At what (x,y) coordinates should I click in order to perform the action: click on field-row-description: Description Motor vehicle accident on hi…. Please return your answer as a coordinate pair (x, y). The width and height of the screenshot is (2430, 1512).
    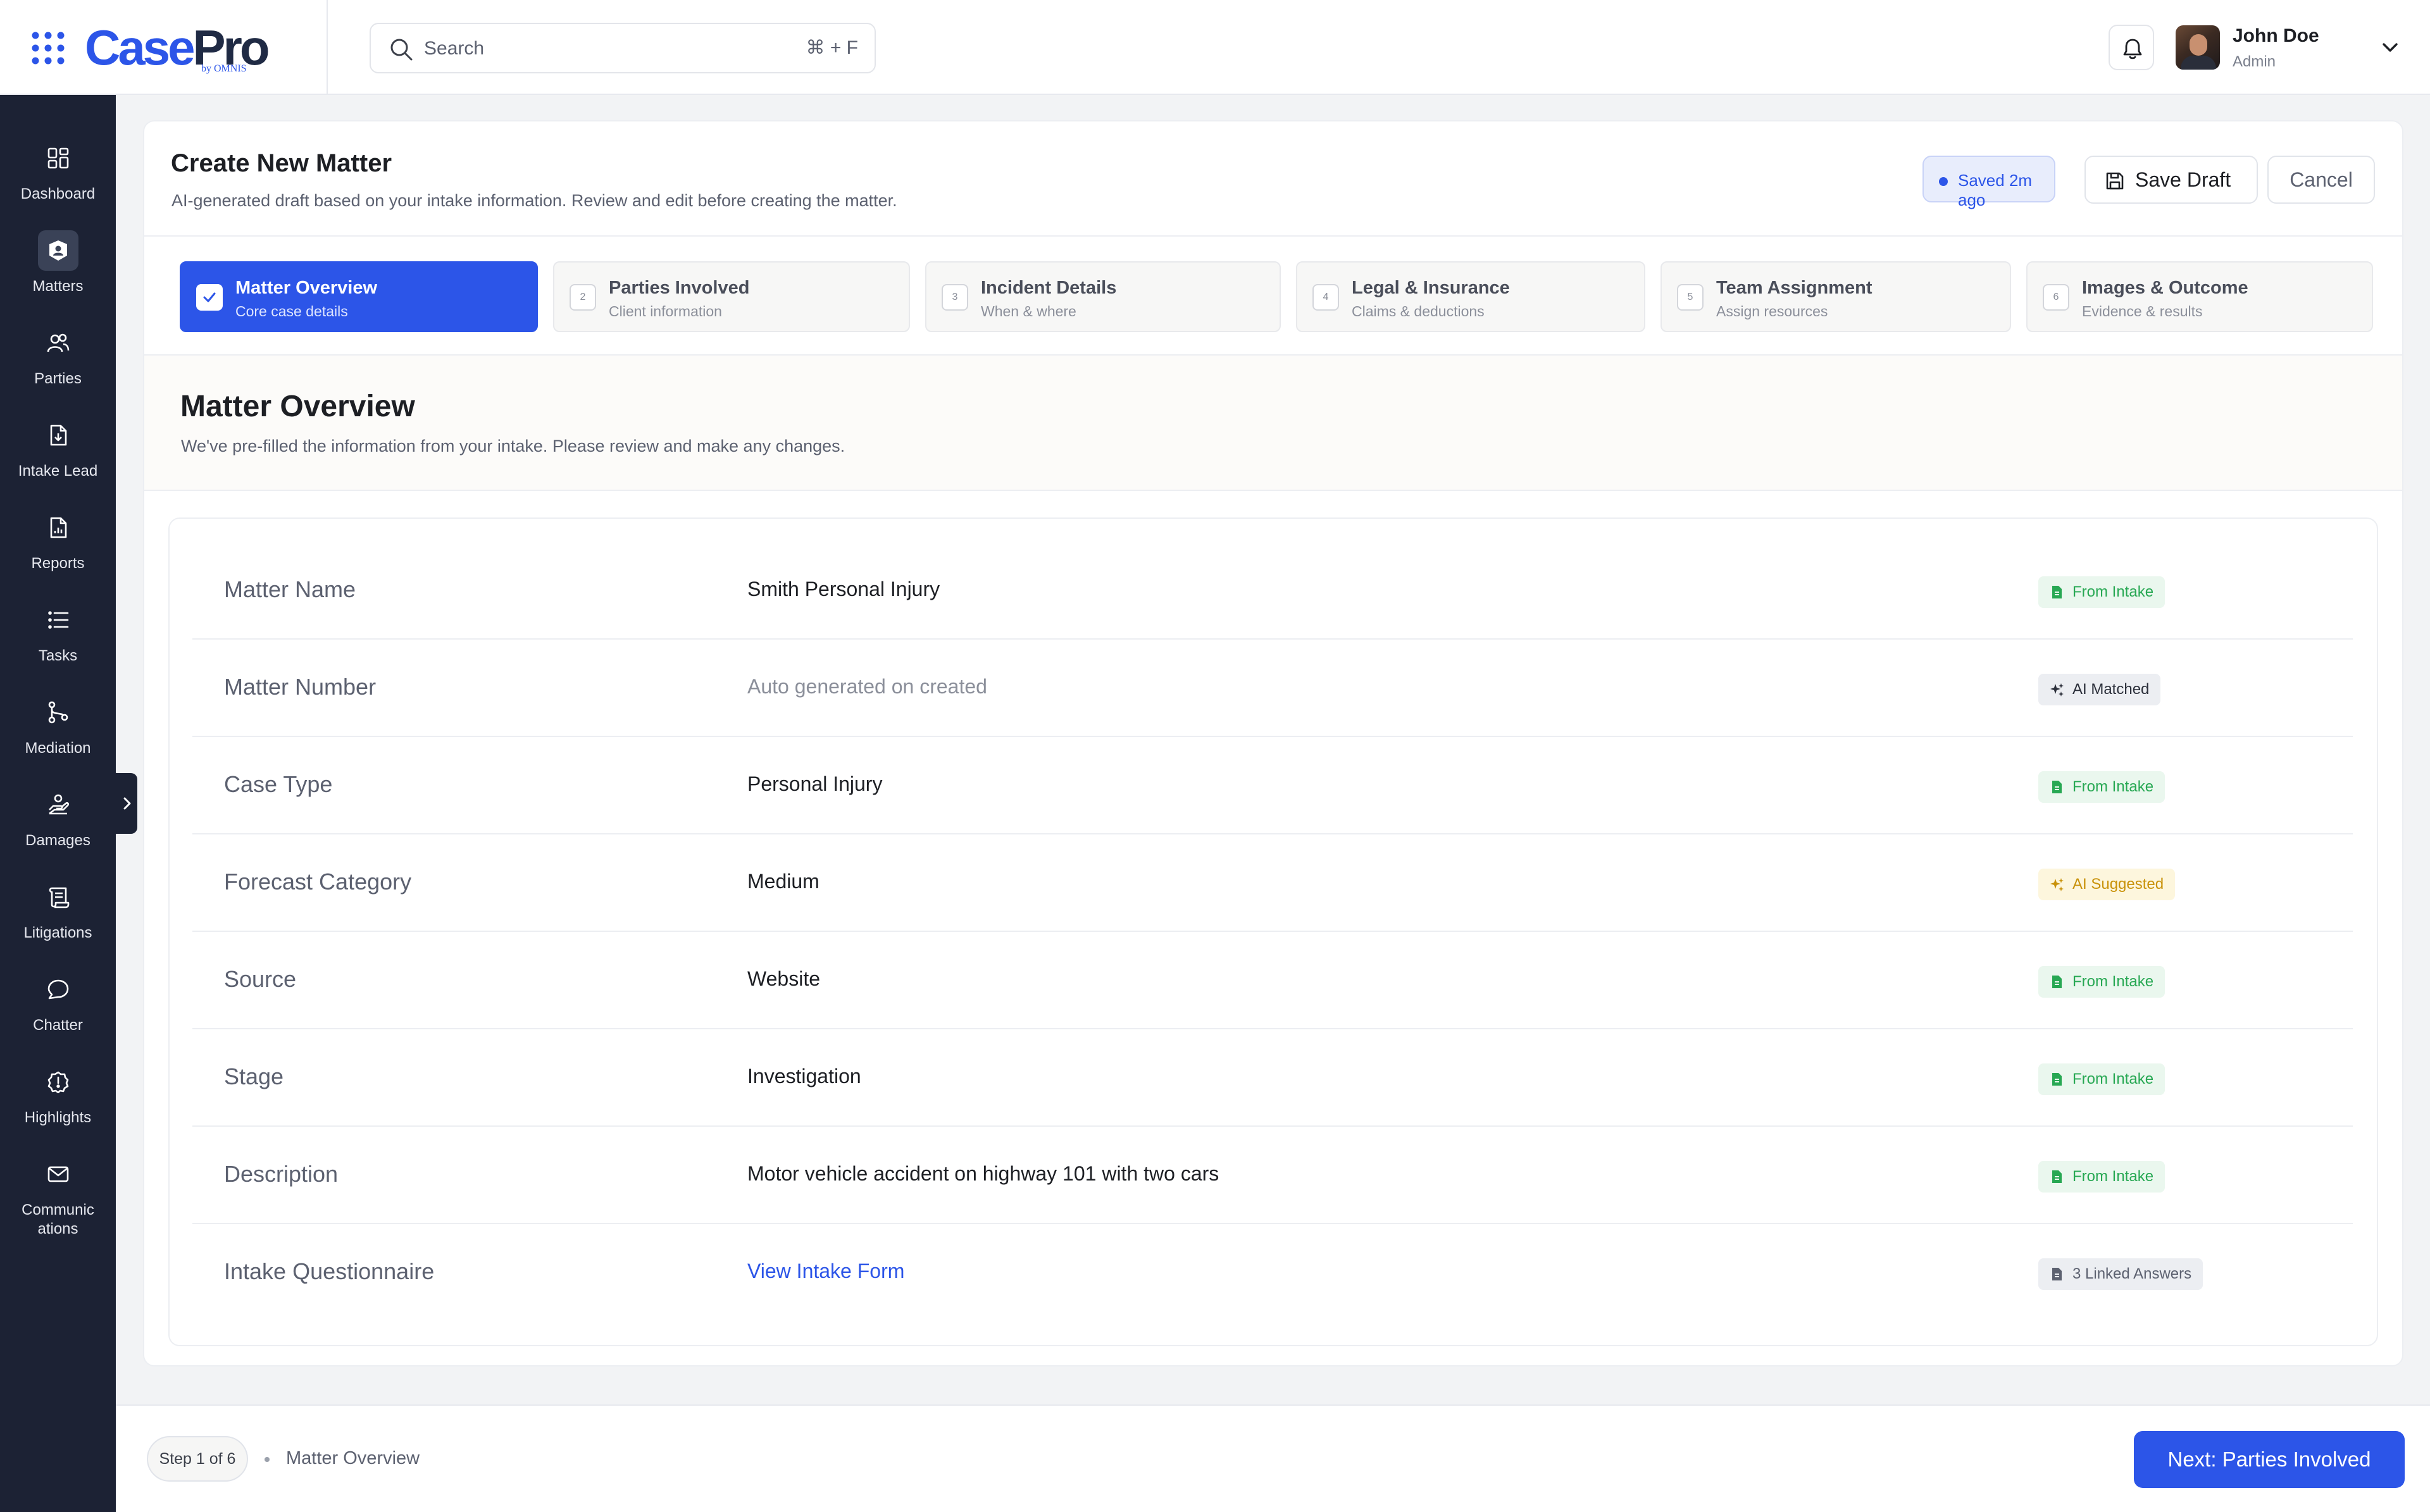
    Looking at the image, I should click on (1272, 1175).